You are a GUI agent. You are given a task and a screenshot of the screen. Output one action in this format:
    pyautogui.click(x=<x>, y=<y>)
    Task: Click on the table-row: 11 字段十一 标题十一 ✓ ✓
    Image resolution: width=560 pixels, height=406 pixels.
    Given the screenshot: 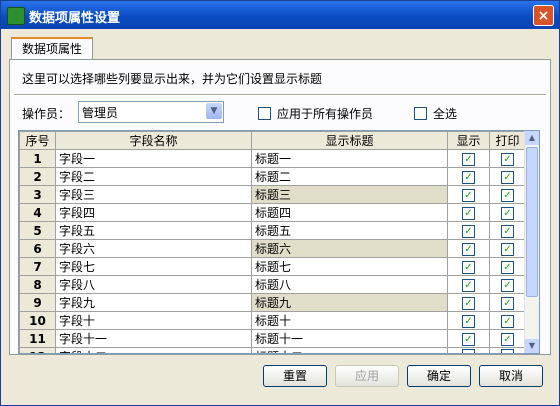 What is the action you would take?
    pyautogui.click(x=272, y=338)
    